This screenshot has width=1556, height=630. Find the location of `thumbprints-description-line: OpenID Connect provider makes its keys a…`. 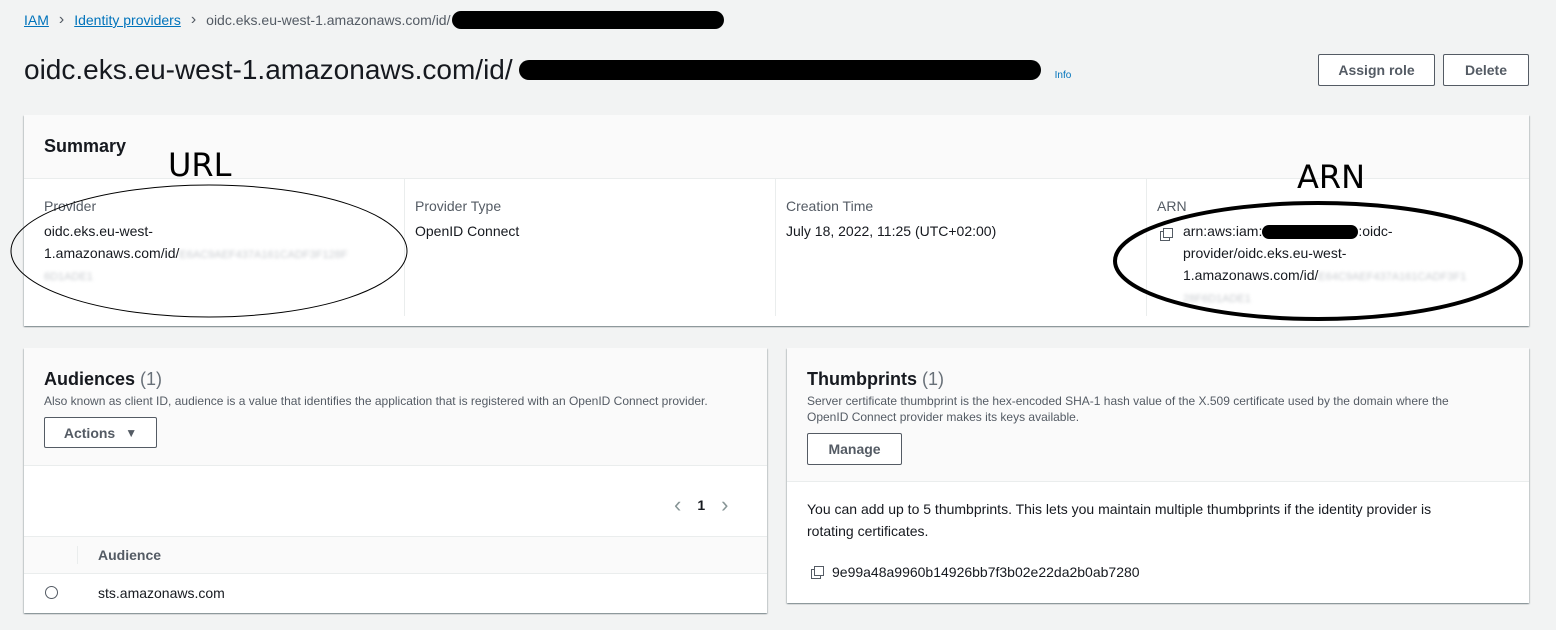

thumbprints-description-line: OpenID Connect provider makes its keys a… is located at coordinates (943, 417).